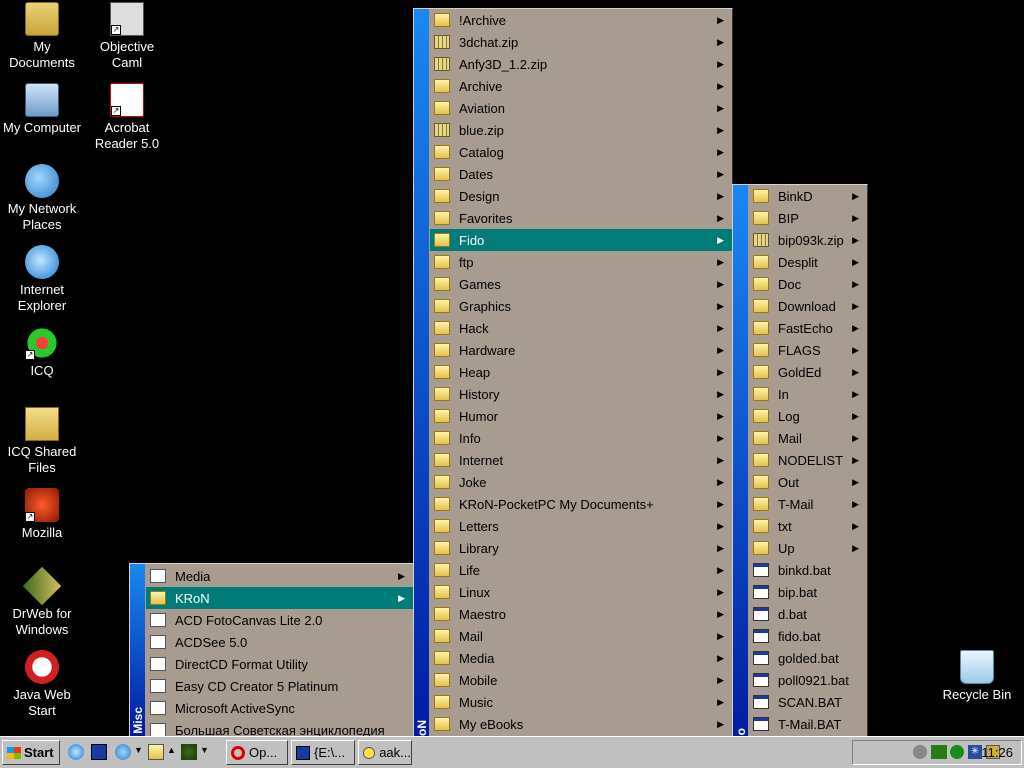 The height and width of the screenshot is (768, 1024). I want to click on kron-menu-item: Archive ▶, so click(581, 86).